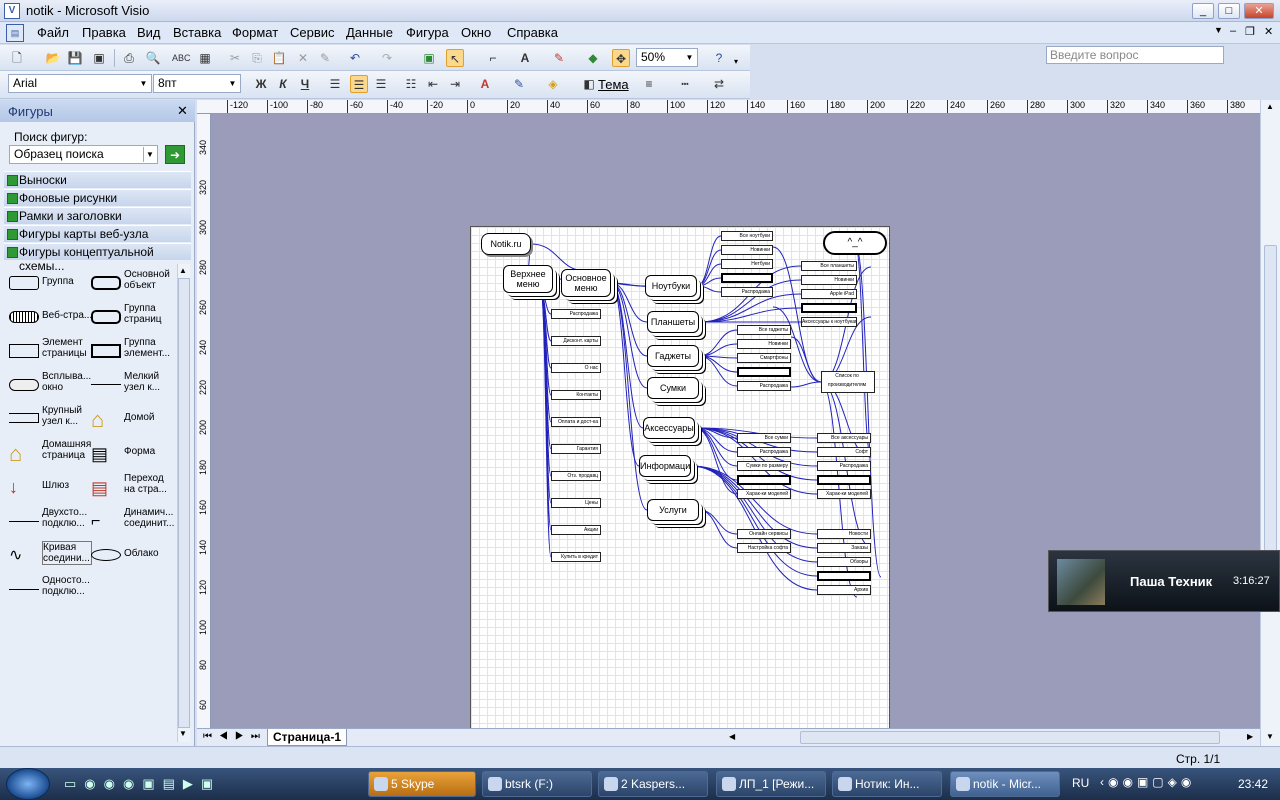  What do you see at coordinates (476, 32) in the screenshot?
I see `menu-window: Окно` at bounding box center [476, 32].